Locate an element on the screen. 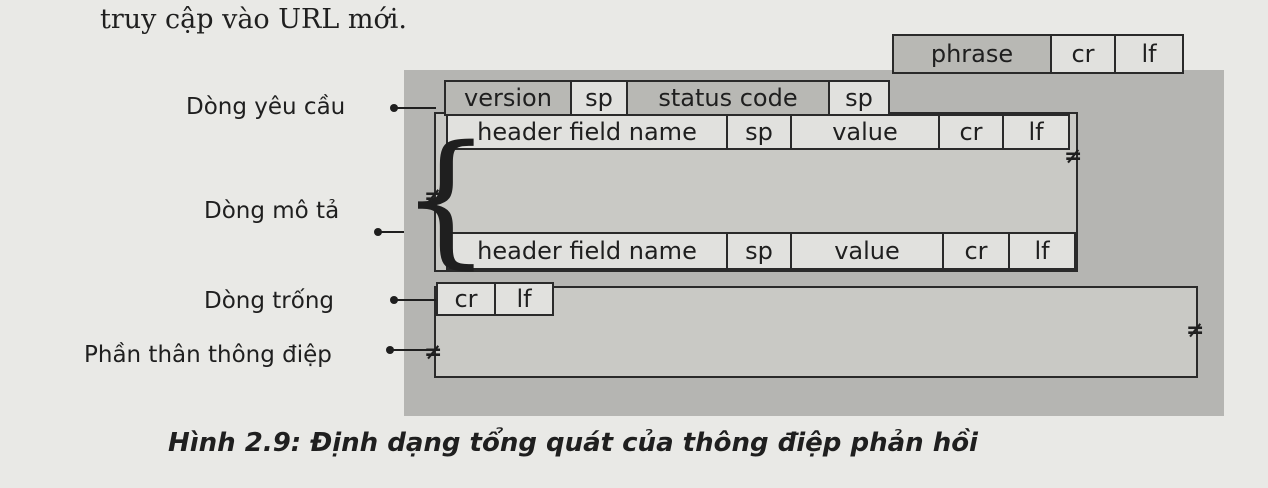 Image resolution: width=1268 pixels, height=488 pixels. label-request-line: Dòng yêu cầu is located at coordinates (266, 107).